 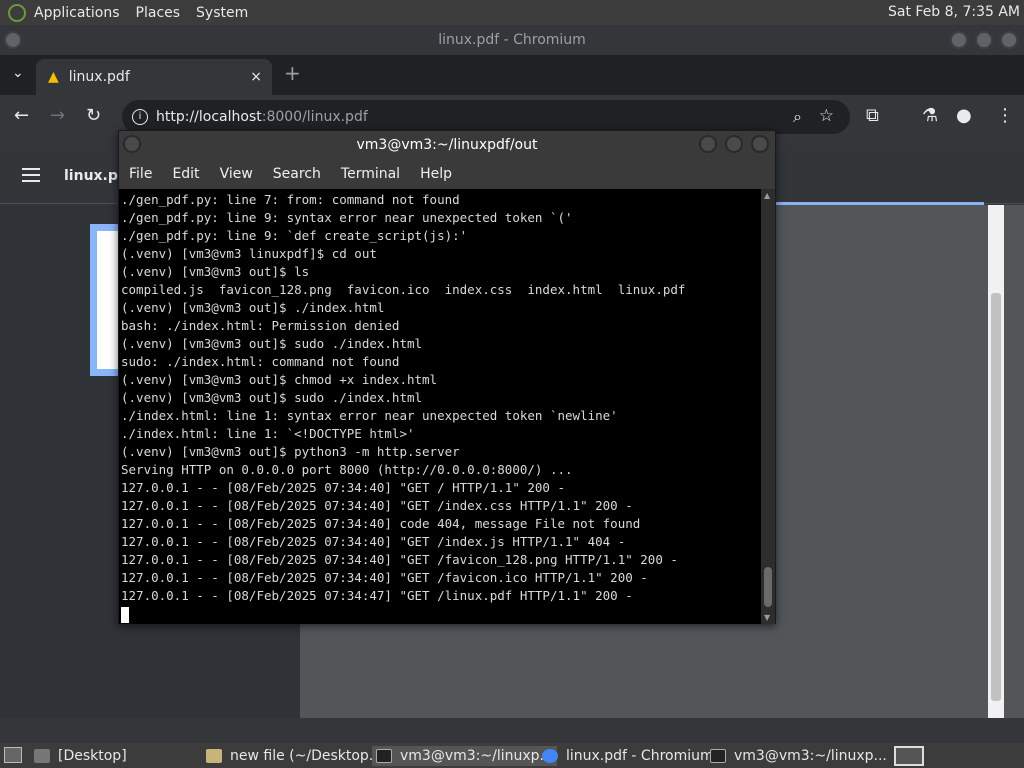 What do you see at coordinates (140, 117) in the screenshot?
I see `site-info-icon: i` at bounding box center [140, 117].